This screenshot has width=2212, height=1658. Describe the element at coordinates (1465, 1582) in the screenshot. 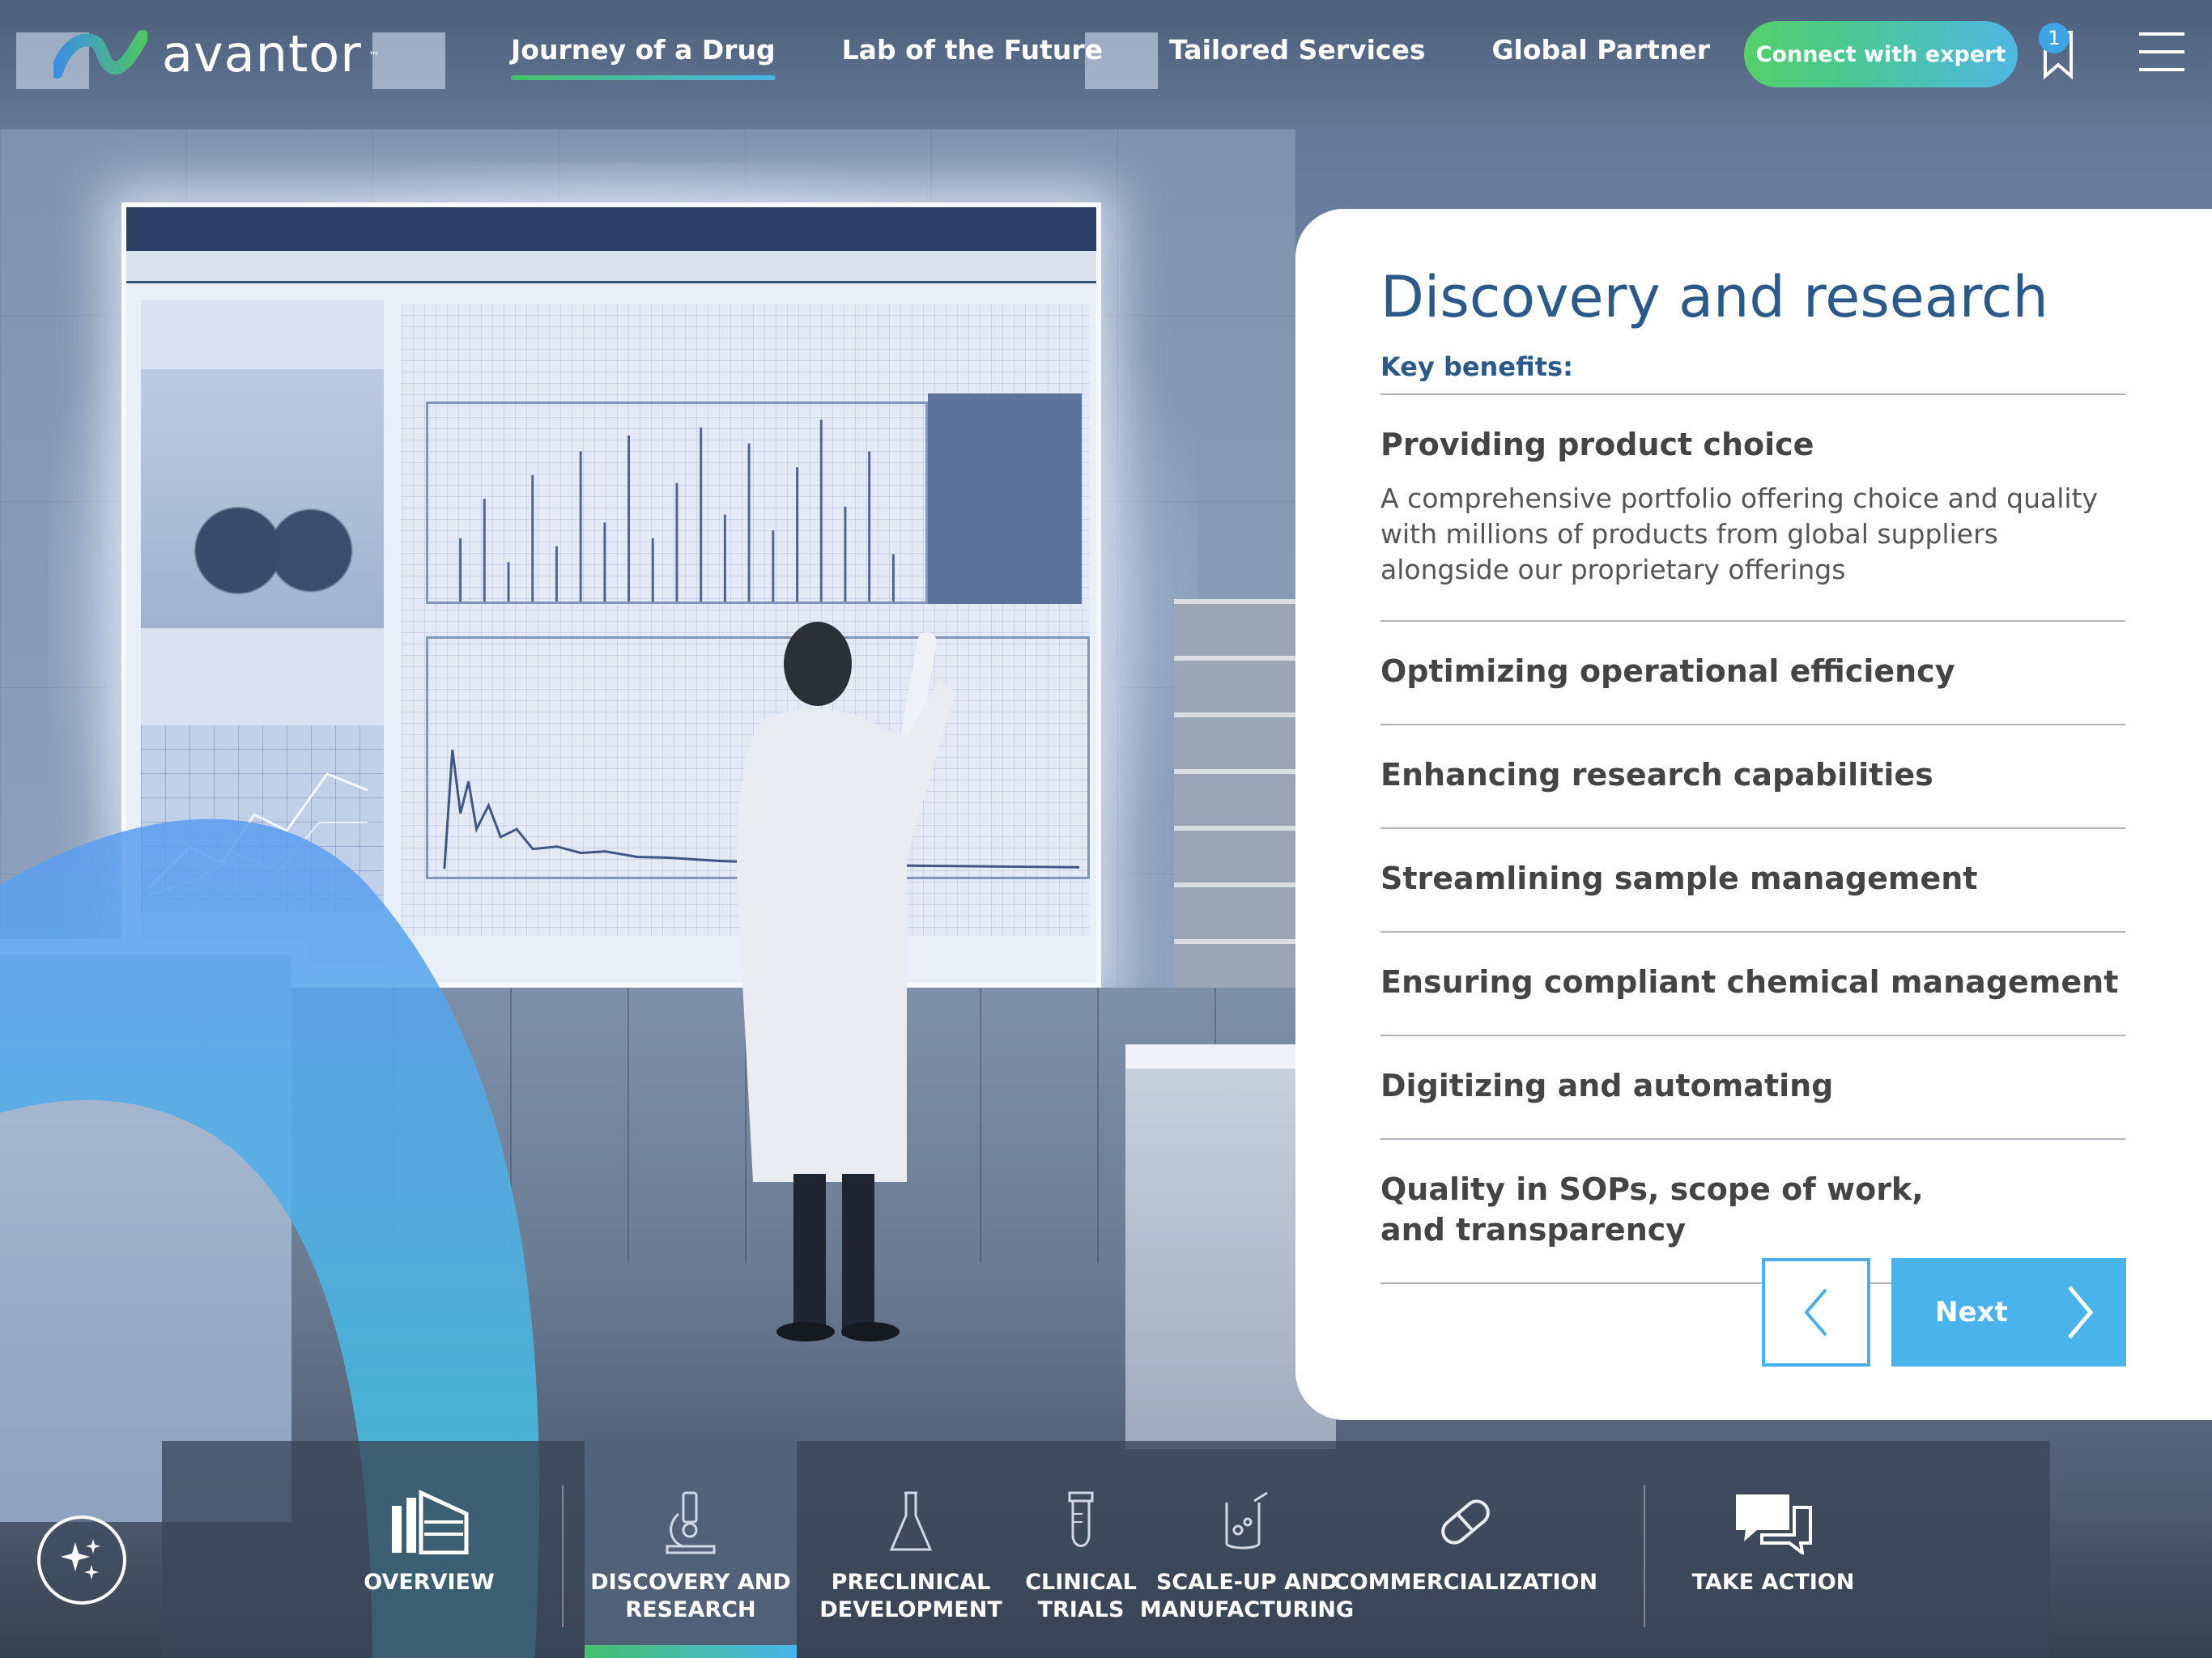

I see `tab-label: COMMERCIALIZATION` at that location.